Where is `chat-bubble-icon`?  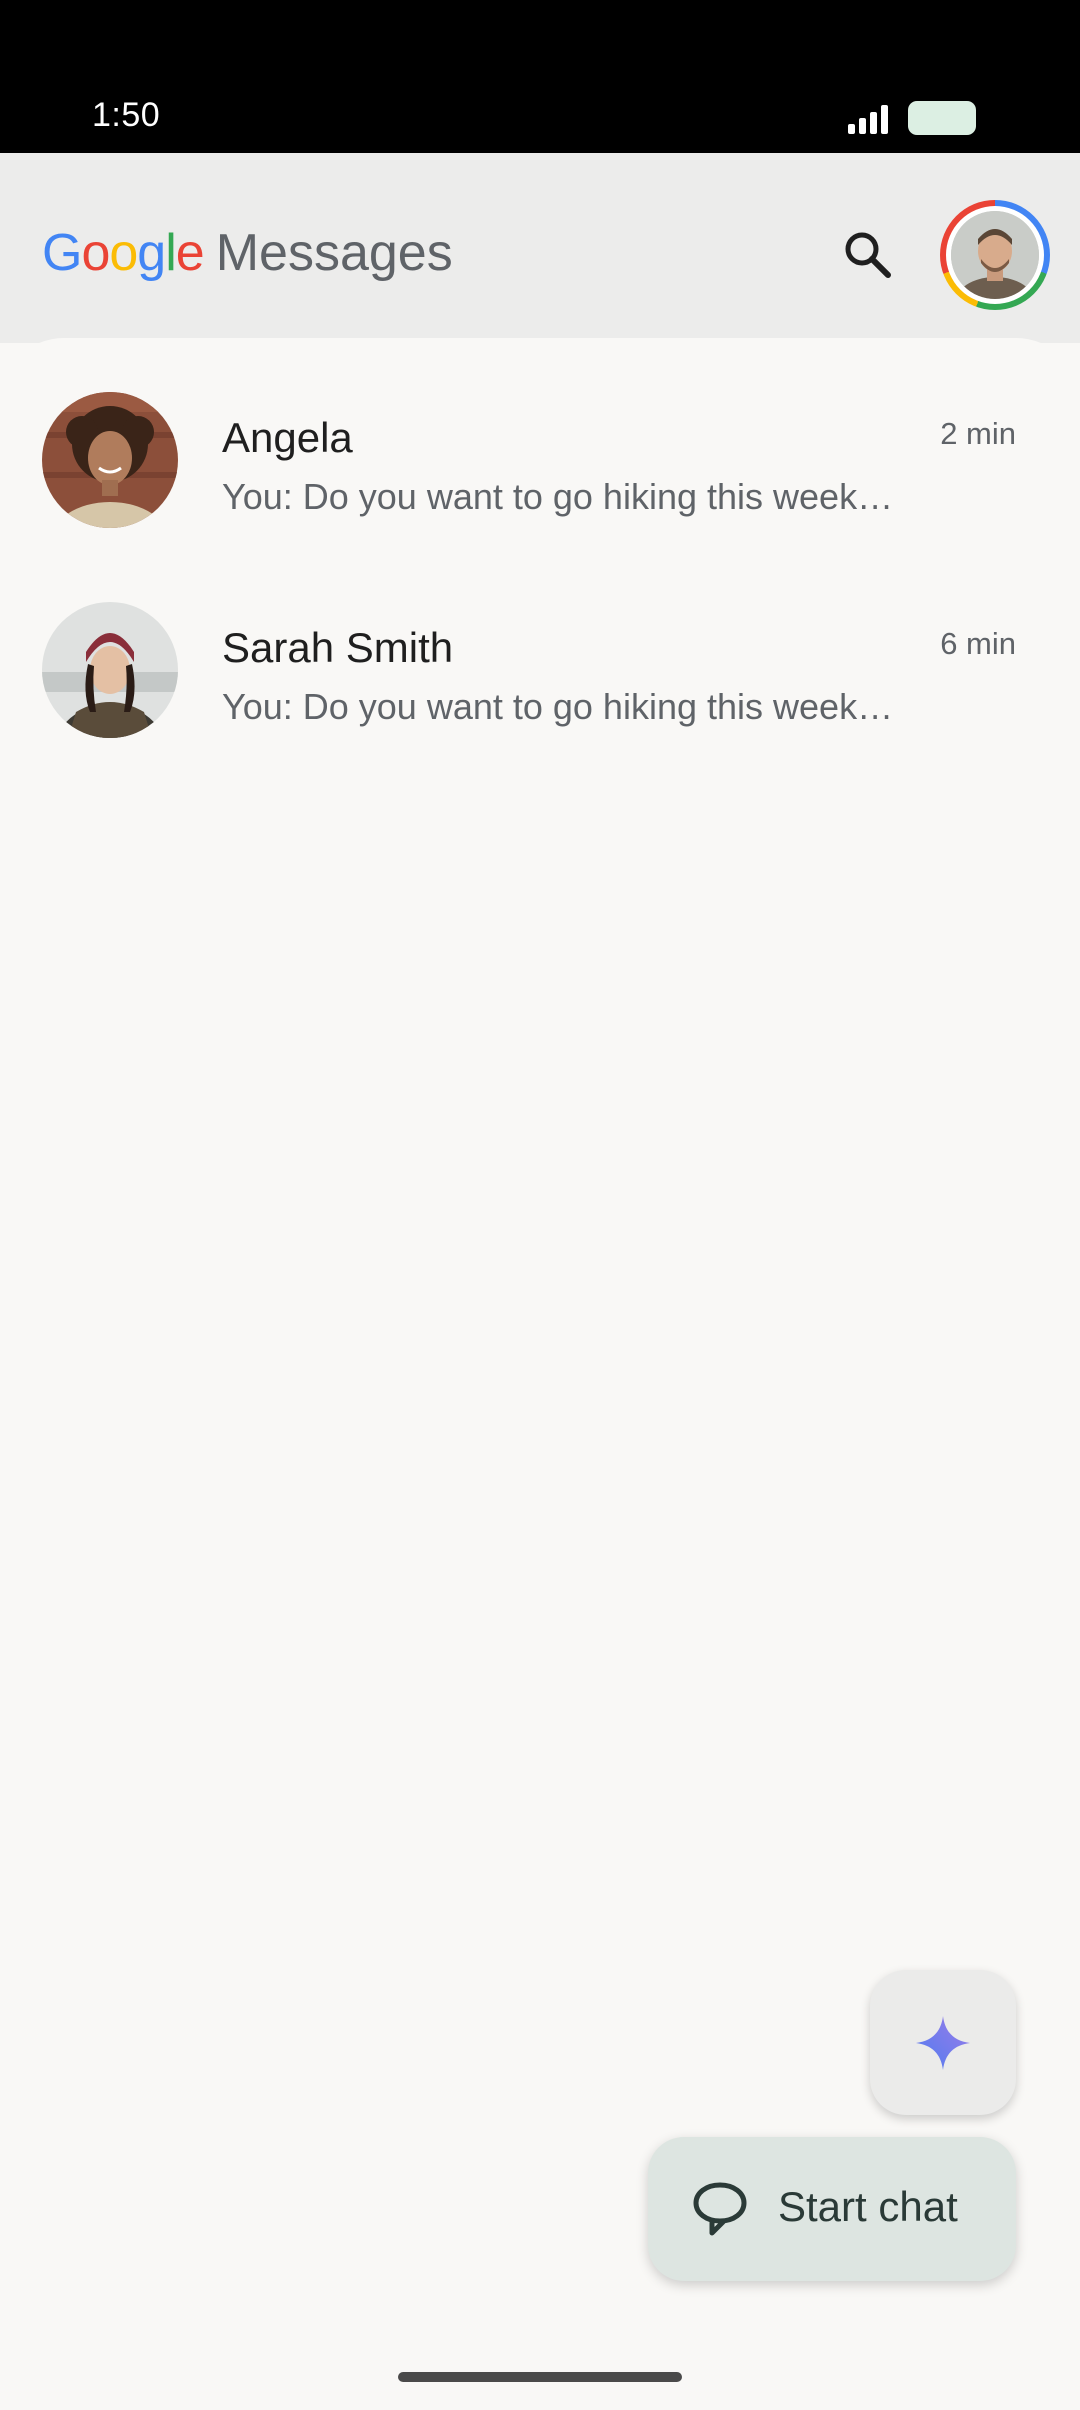 chat-bubble-icon is located at coordinates (720, 2209).